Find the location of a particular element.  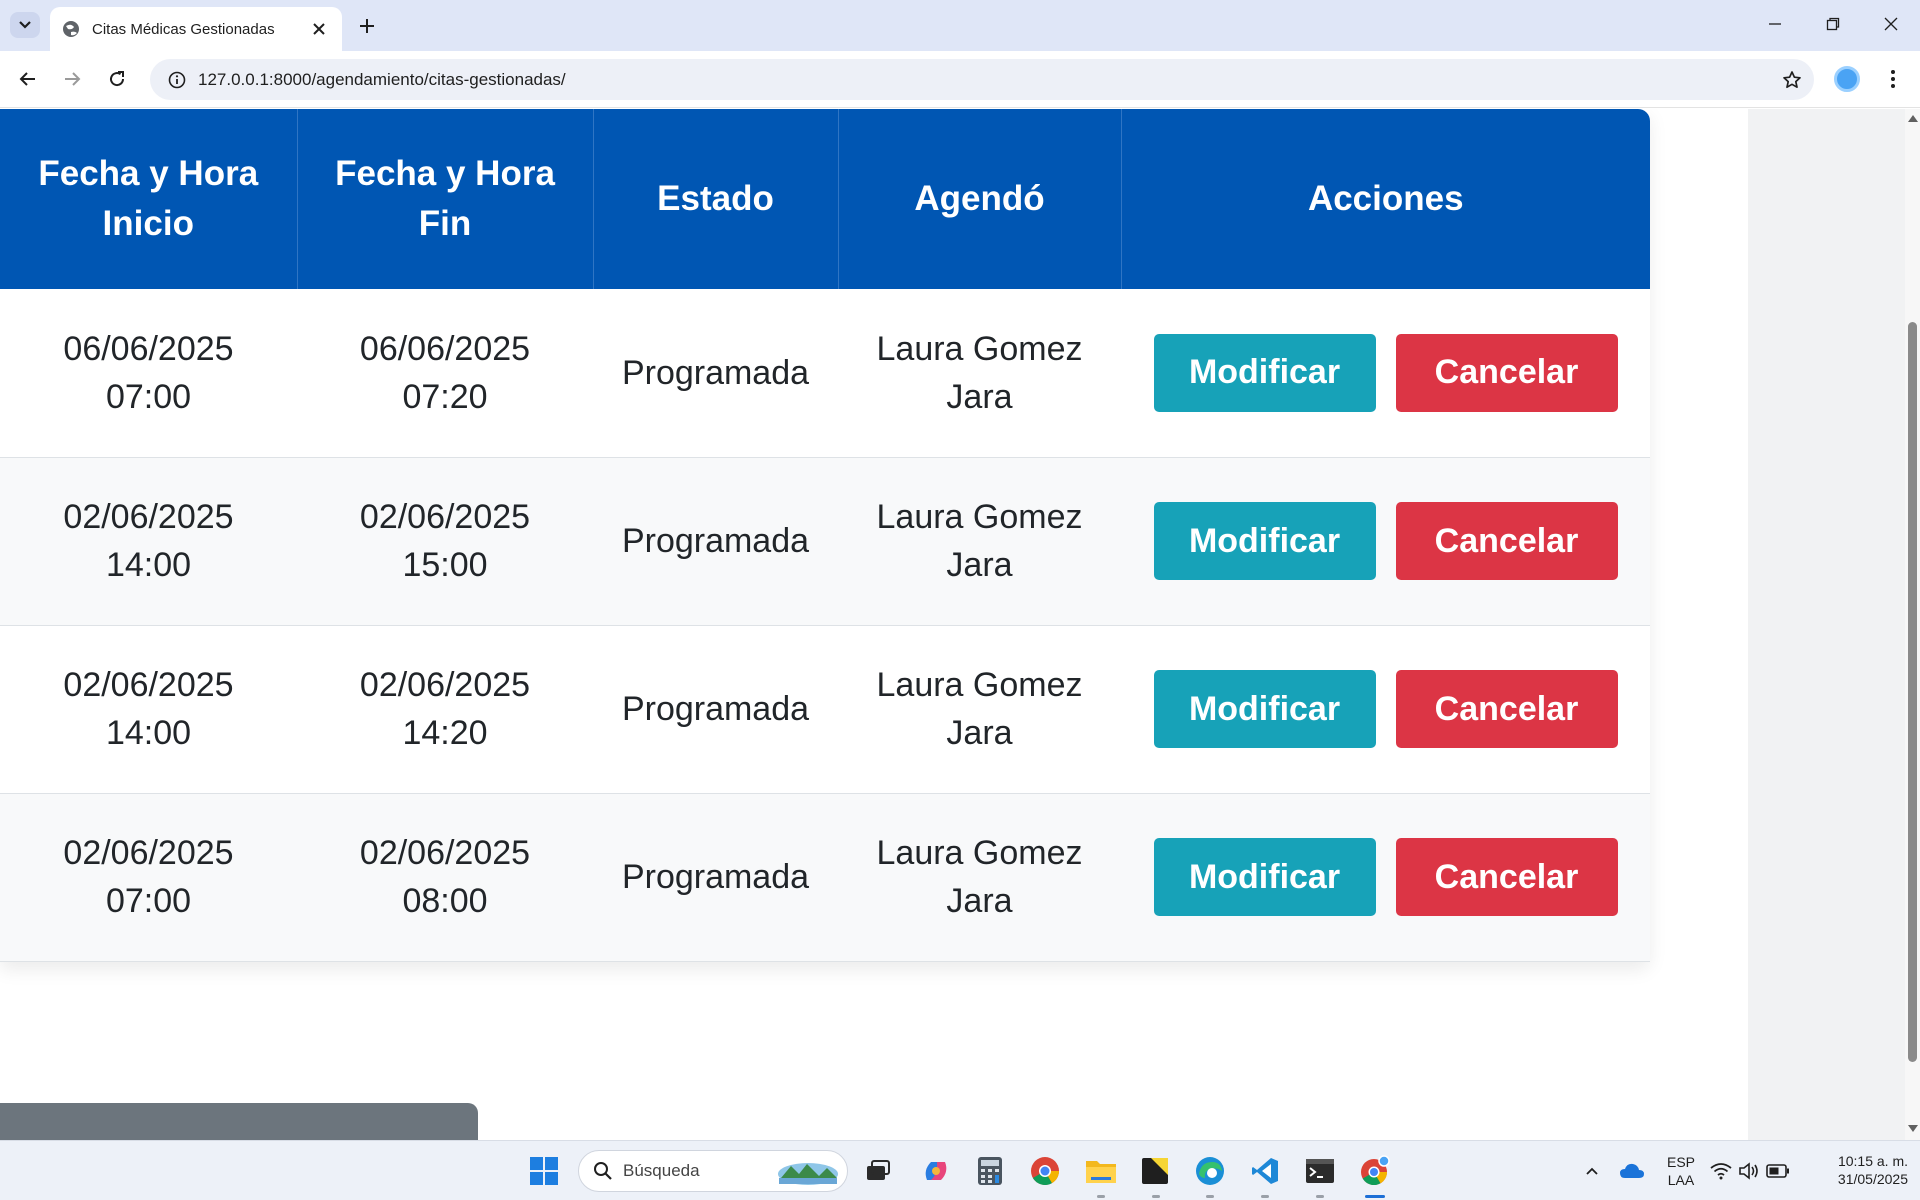

end-cell: 02/06/2025 15:00 is located at coordinates (445, 541).